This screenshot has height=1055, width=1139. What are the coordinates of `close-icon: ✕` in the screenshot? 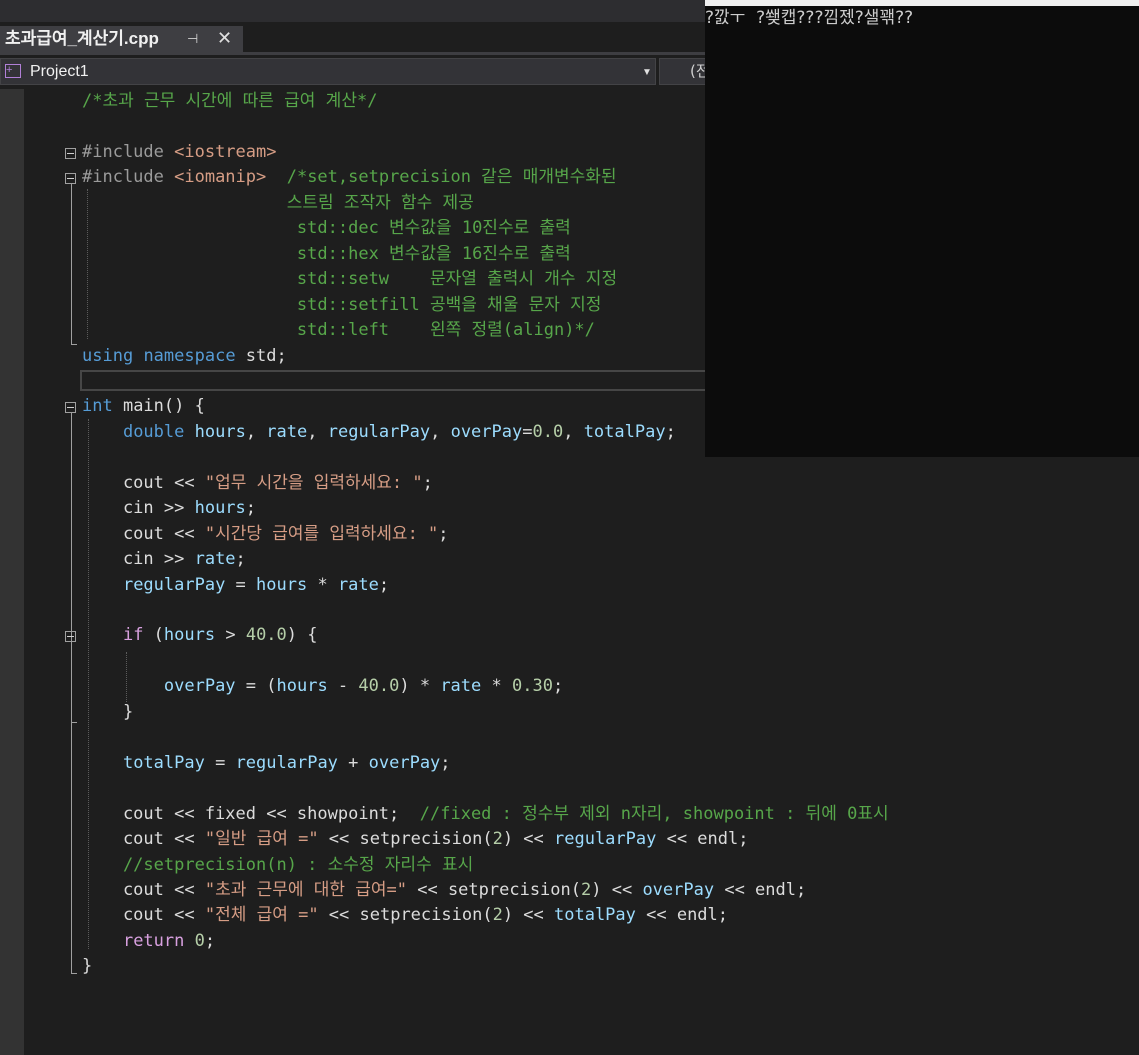 It's located at (224, 38).